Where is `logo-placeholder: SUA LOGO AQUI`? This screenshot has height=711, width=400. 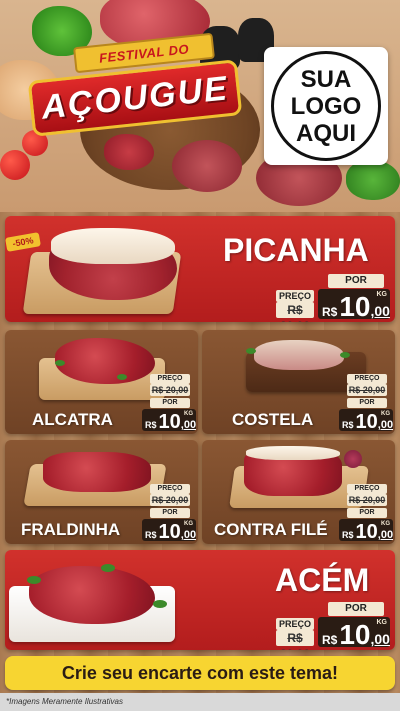
logo-placeholder: SUA LOGO AQUI is located at coordinates (326, 106).